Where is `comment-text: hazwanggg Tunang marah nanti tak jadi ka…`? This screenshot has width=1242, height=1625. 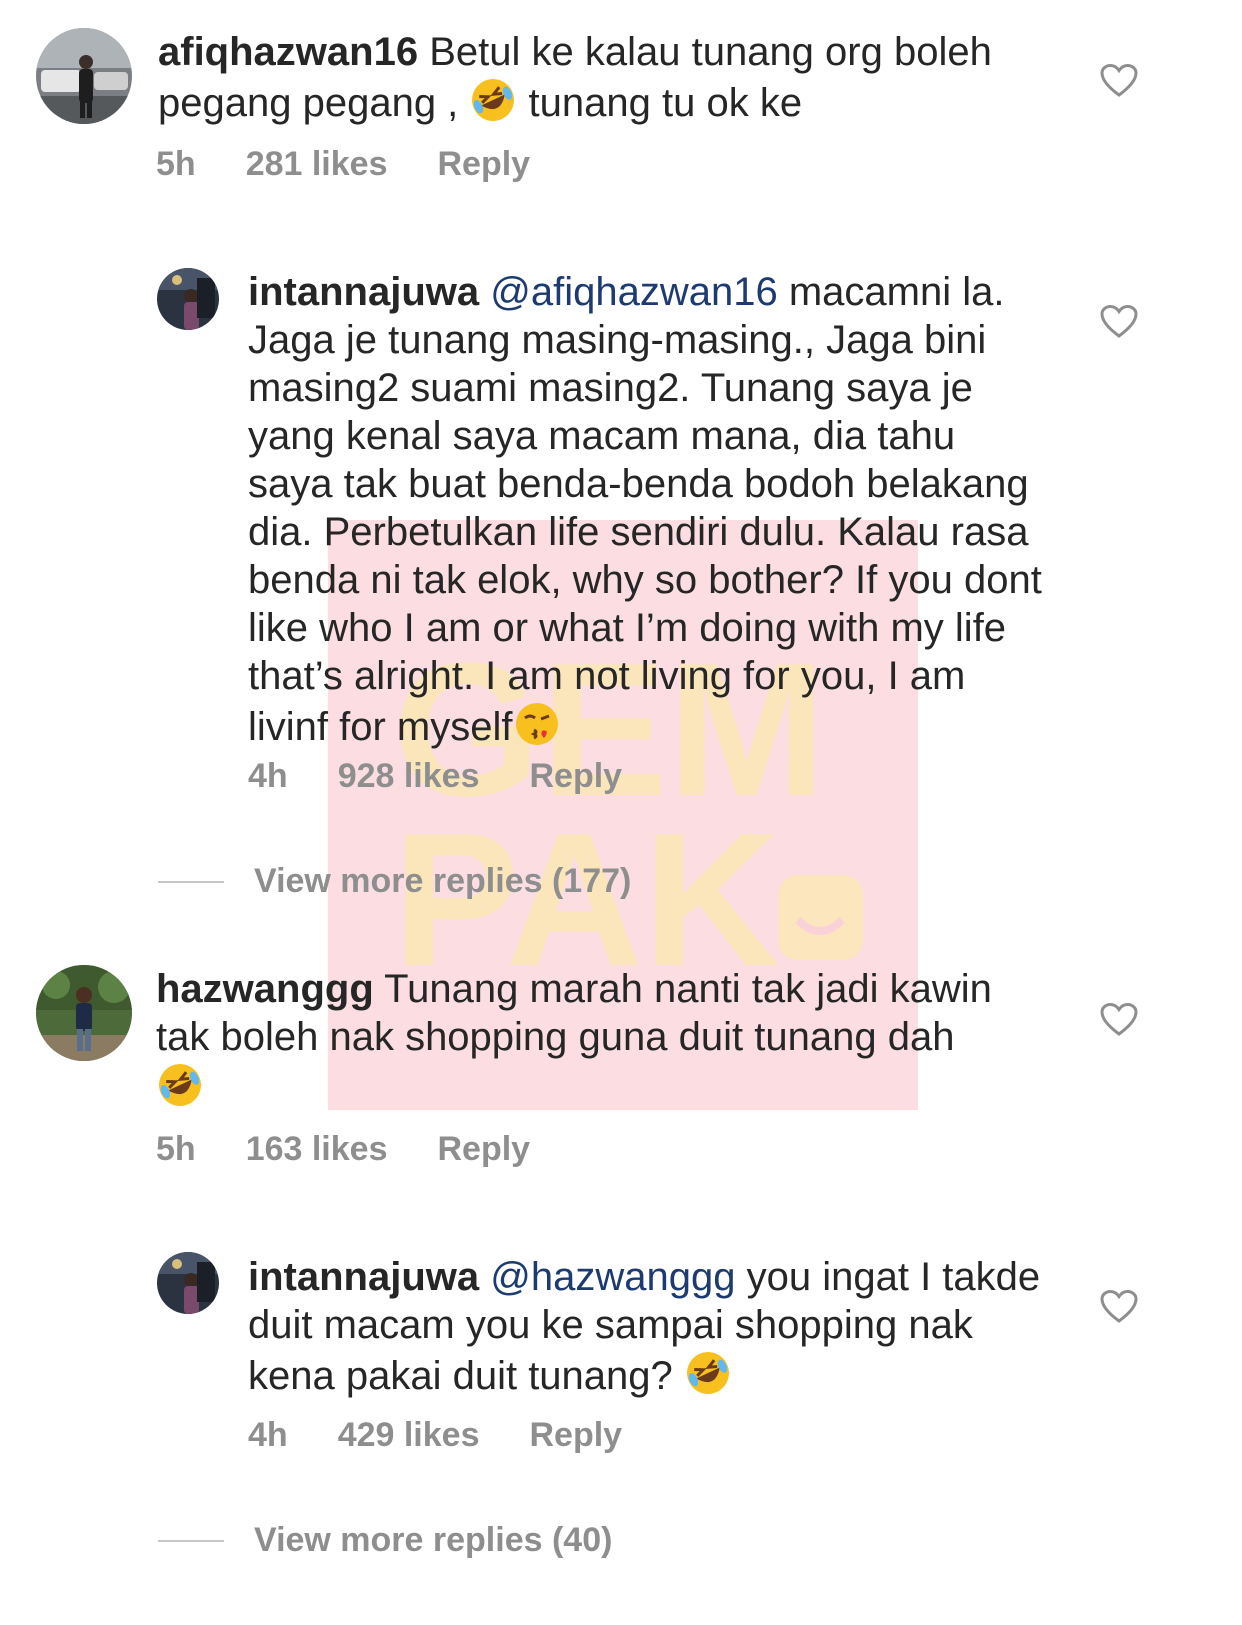
comment-text: hazwanggg Tunang marah nanti tak jadi ka… is located at coordinates (596, 1038).